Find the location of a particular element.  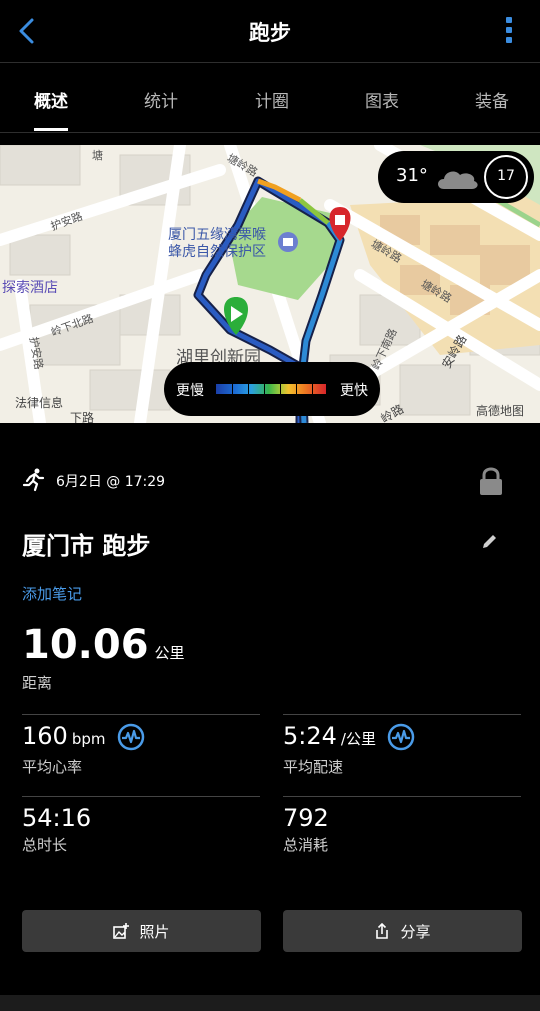

stat-unit: /公里 is located at coordinates (358, 739).